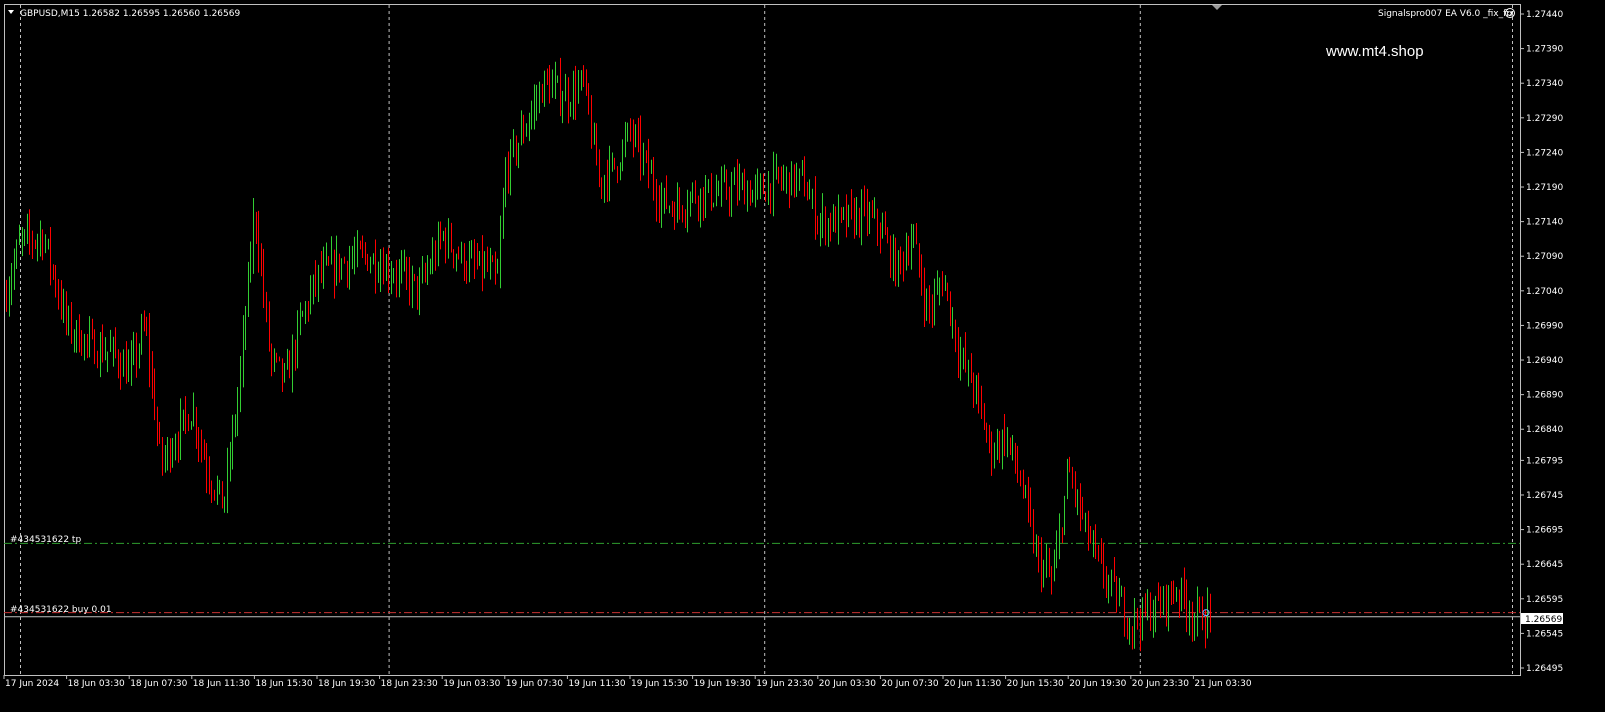 This screenshot has width=1605, height=712. Describe the element at coordinates (847, 684) in the screenshot. I see `x-tick-label: 20 Jun 03:30` at that location.